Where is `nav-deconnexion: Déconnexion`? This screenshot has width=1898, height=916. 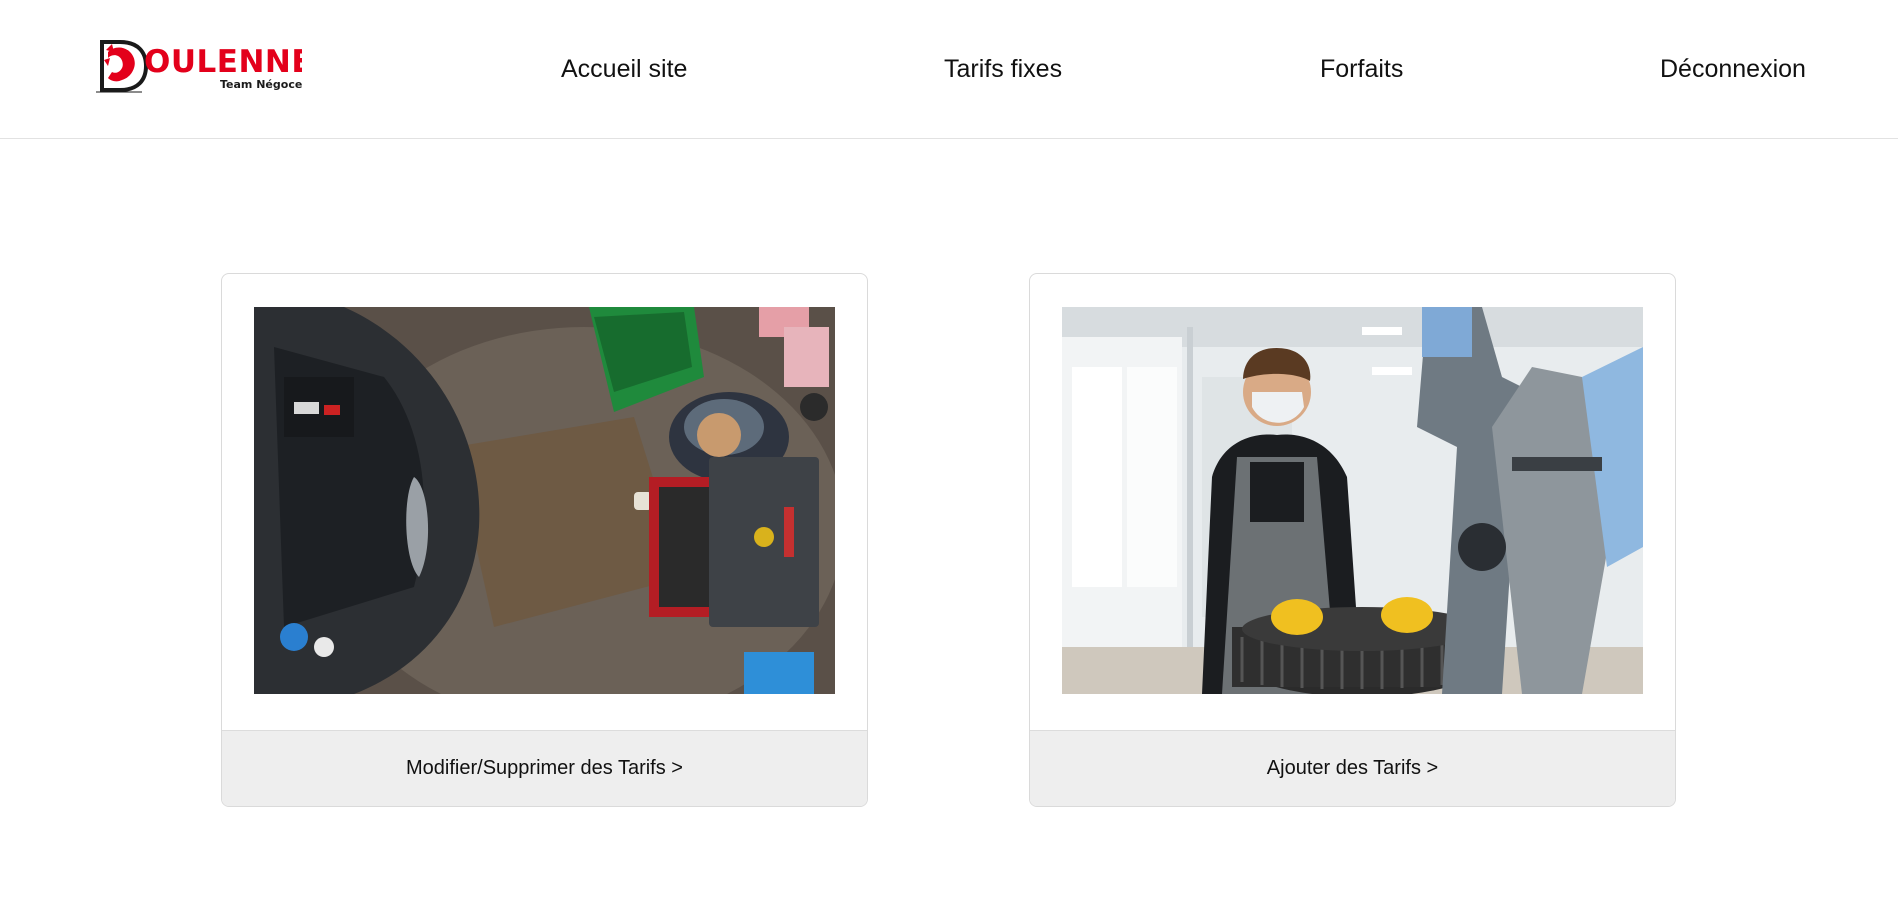
nav-deconnexion: Déconnexion is located at coordinates (1733, 69).